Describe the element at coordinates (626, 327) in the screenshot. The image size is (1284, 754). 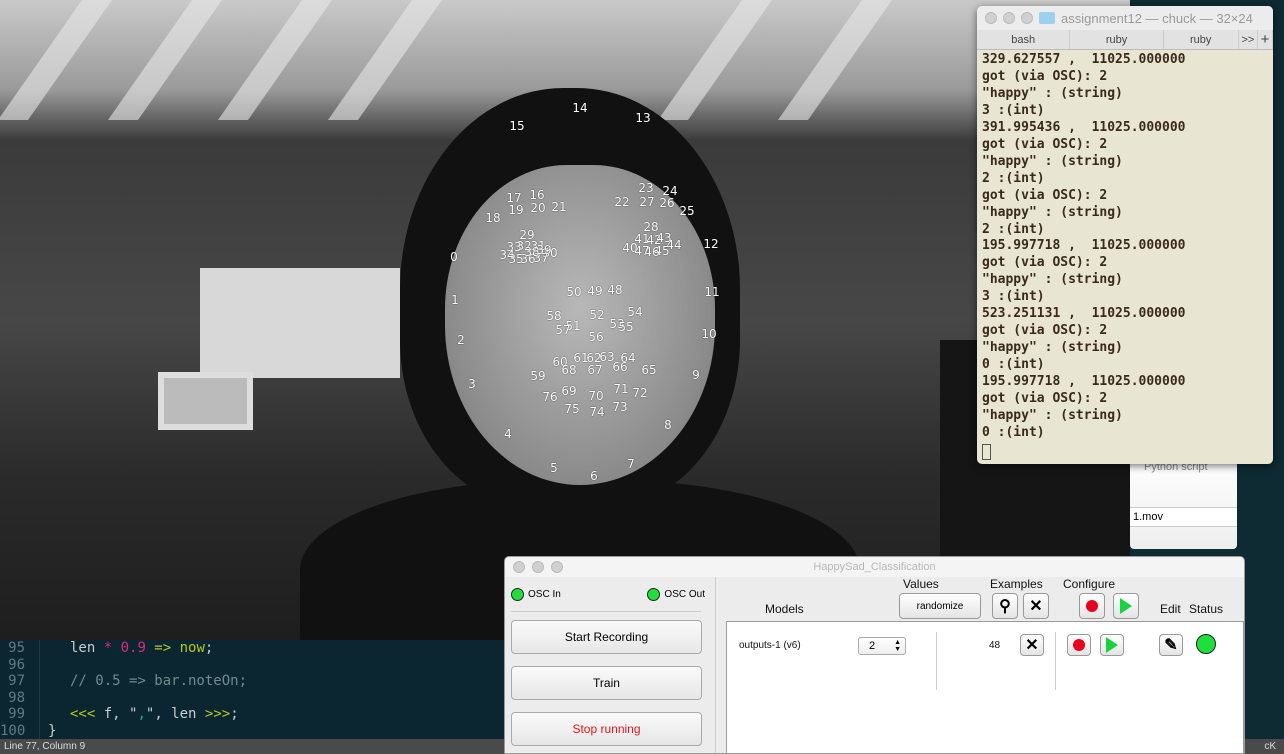
I see `landmark-label: 55` at that location.